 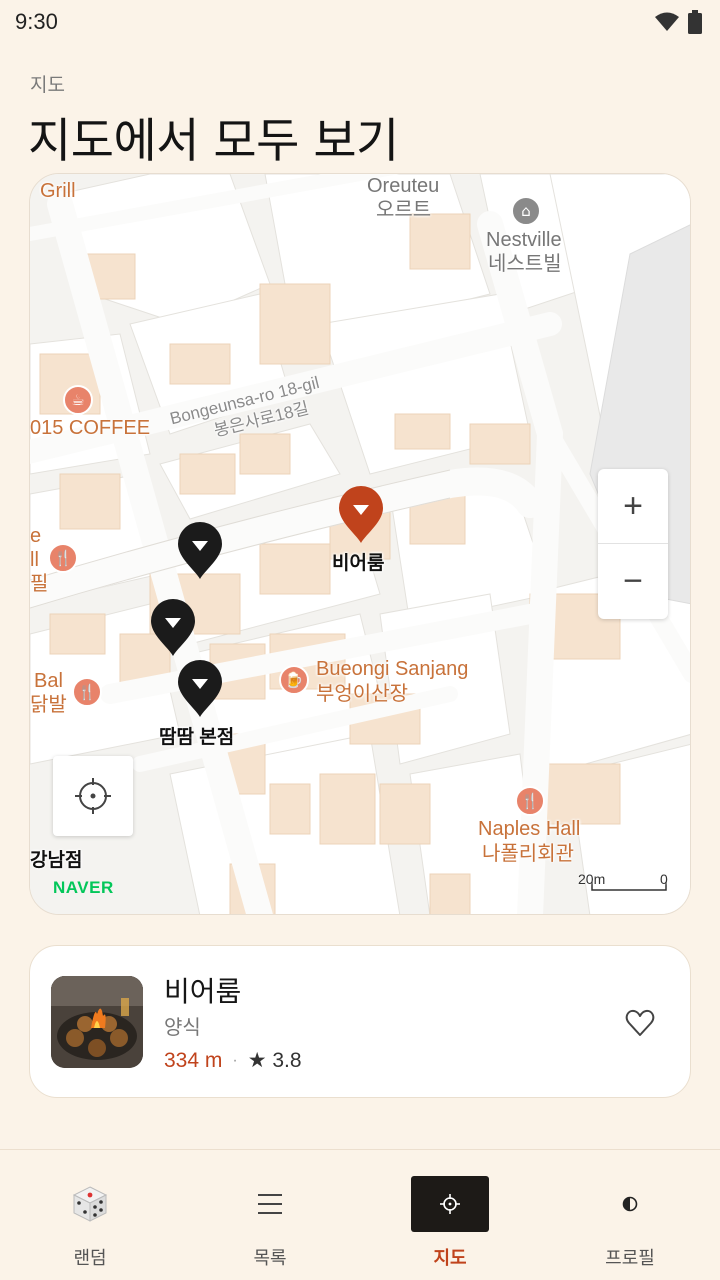 I want to click on status-time: 9:30, so click(x=36, y=21).